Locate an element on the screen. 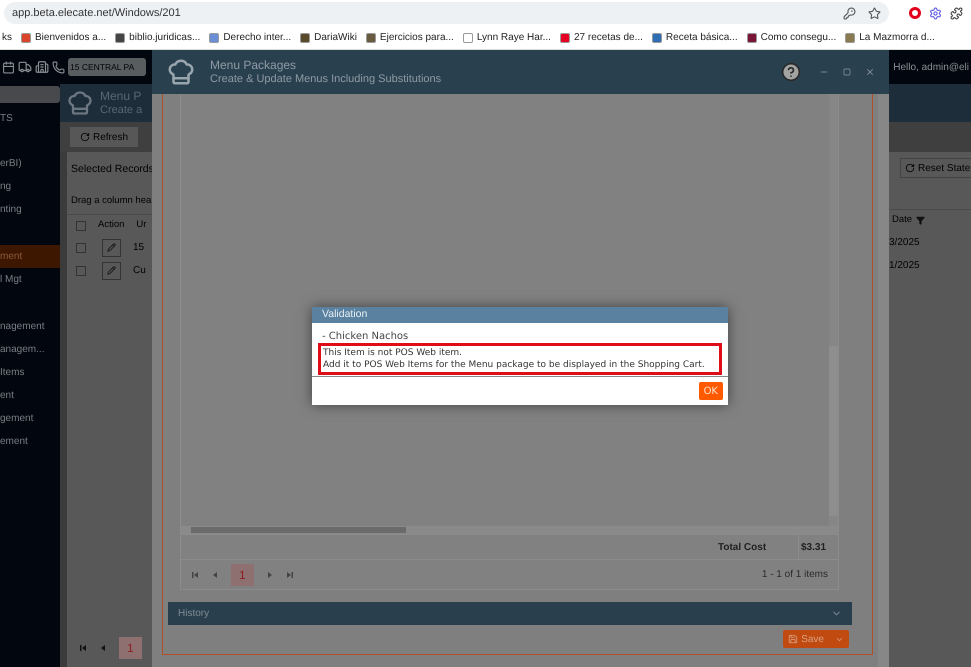  url-field: app.beta.elecate.net/Windows/201 is located at coordinates (446, 13).